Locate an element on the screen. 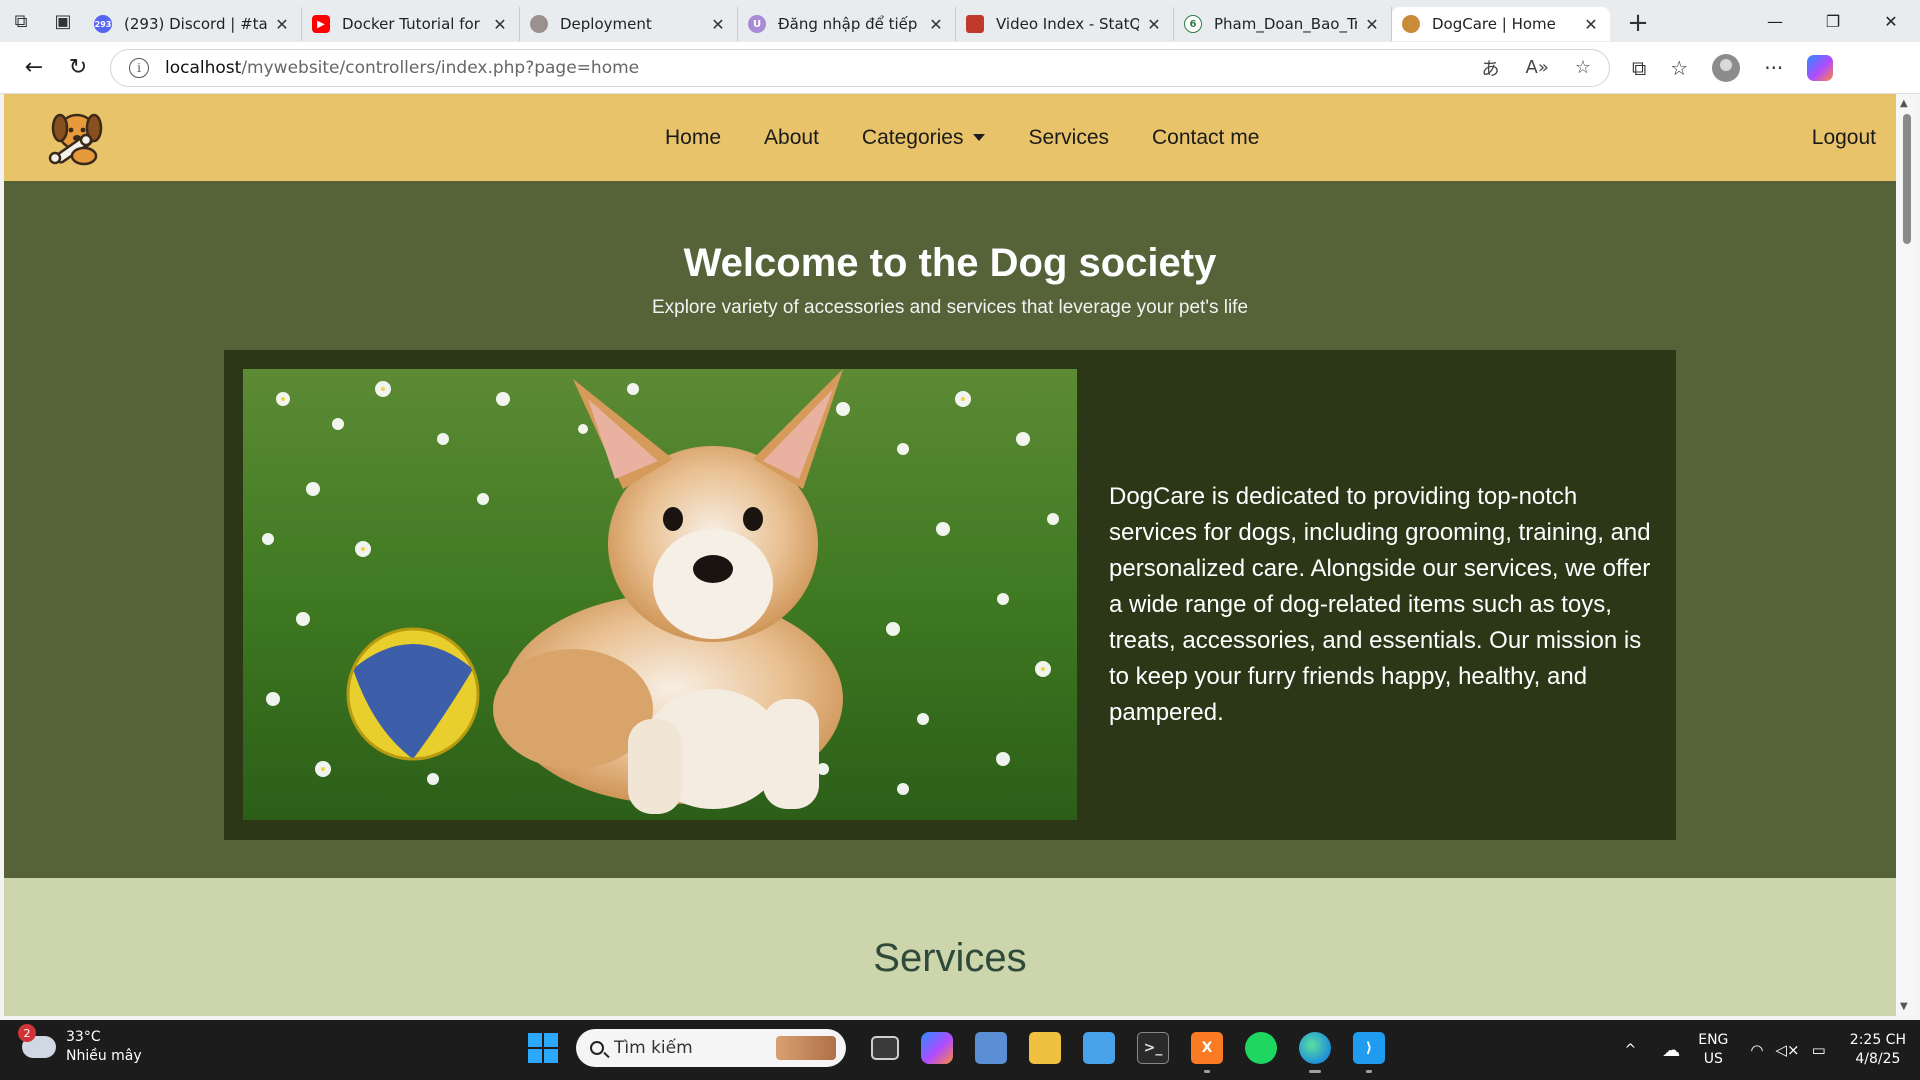 This screenshot has height=1080, width=1920. nav-about-link: About is located at coordinates (791, 138).